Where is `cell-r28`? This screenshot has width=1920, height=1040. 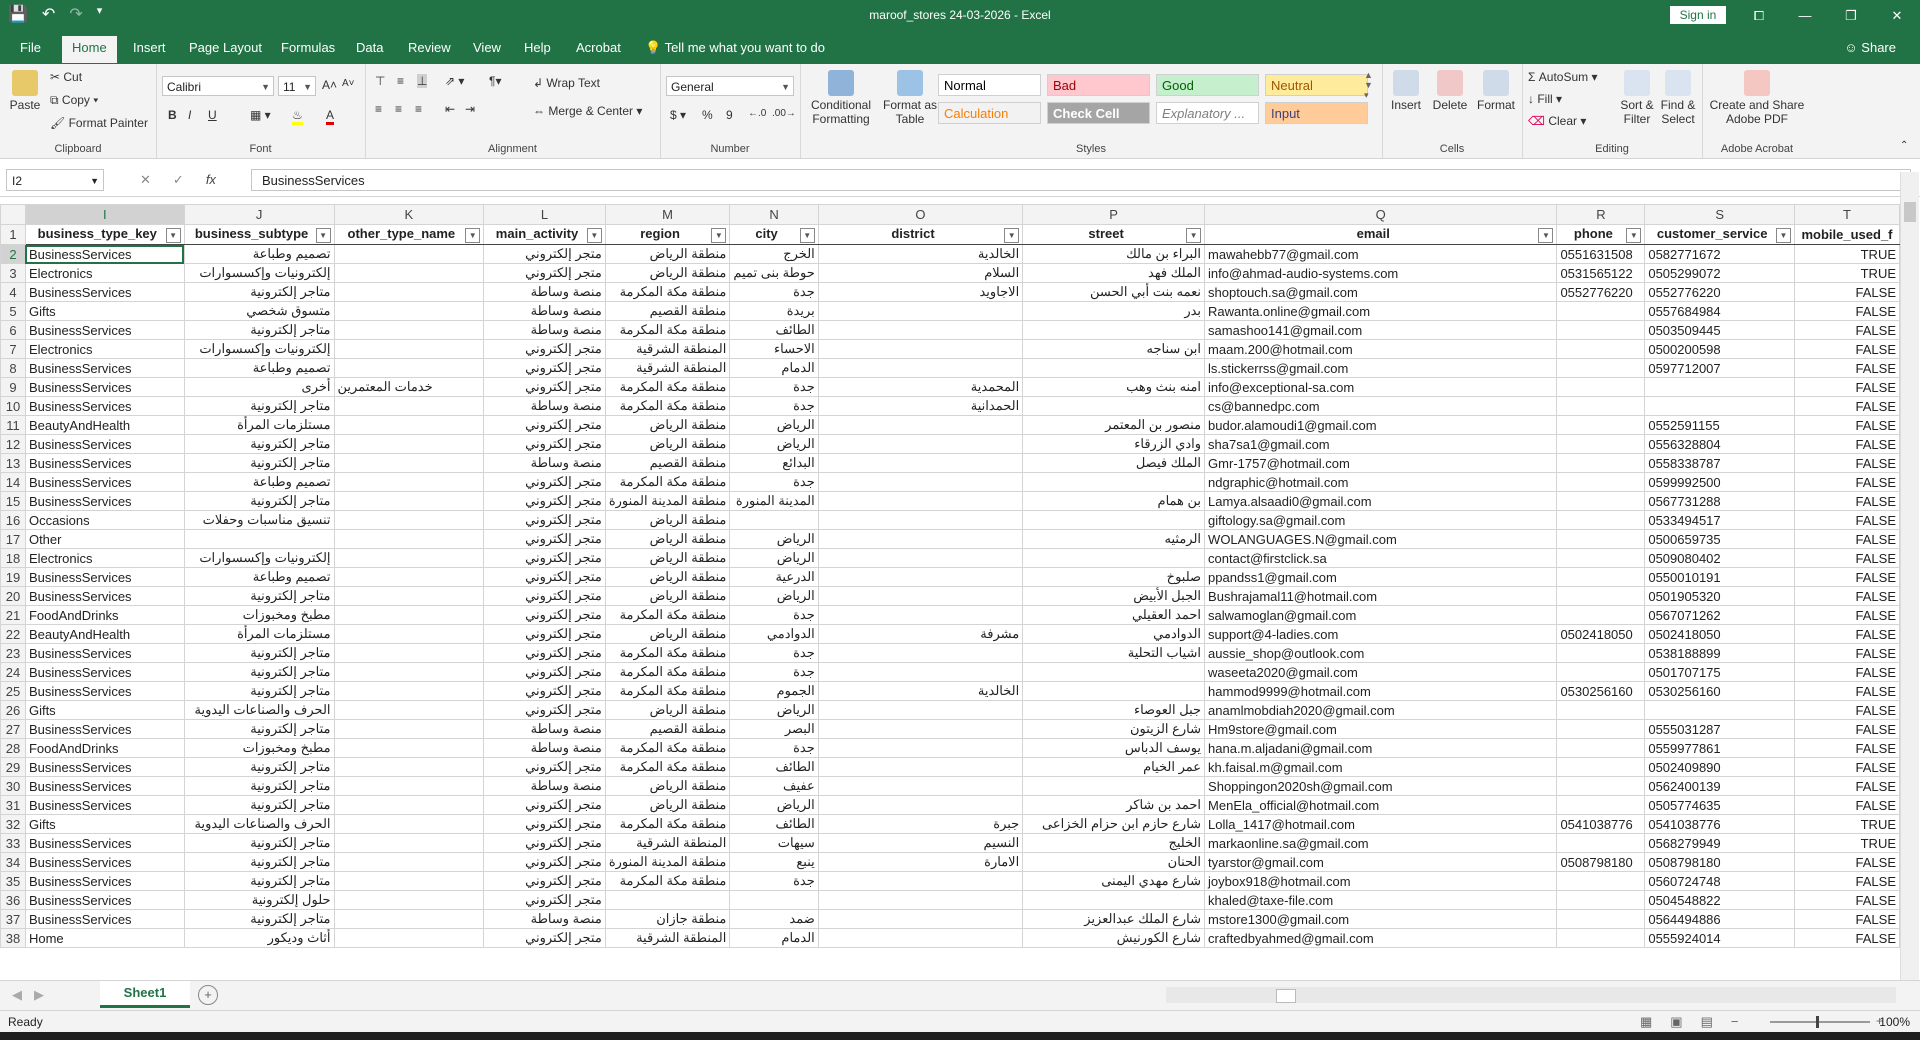 cell-r28 is located at coordinates (1601, 748).